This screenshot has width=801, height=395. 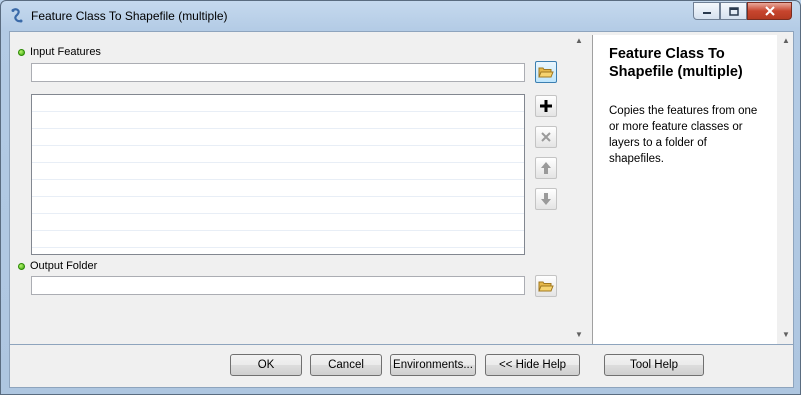 I want to click on arrow-down-icon, so click(x=546, y=199).